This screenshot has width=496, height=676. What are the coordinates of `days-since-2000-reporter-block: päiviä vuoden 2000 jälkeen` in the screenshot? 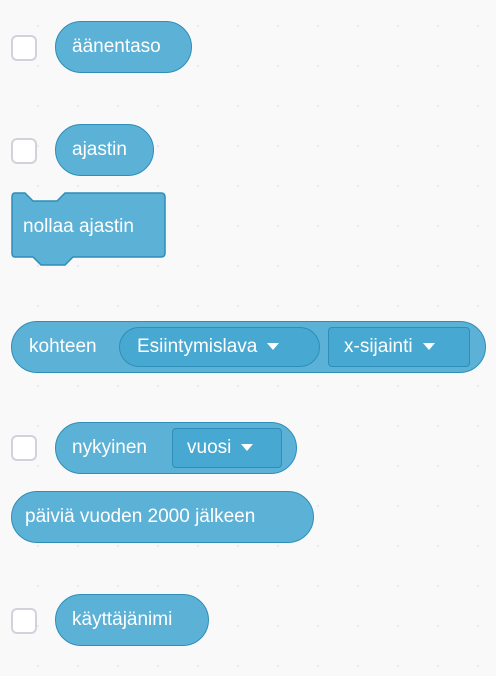 It's located at (162, 517).